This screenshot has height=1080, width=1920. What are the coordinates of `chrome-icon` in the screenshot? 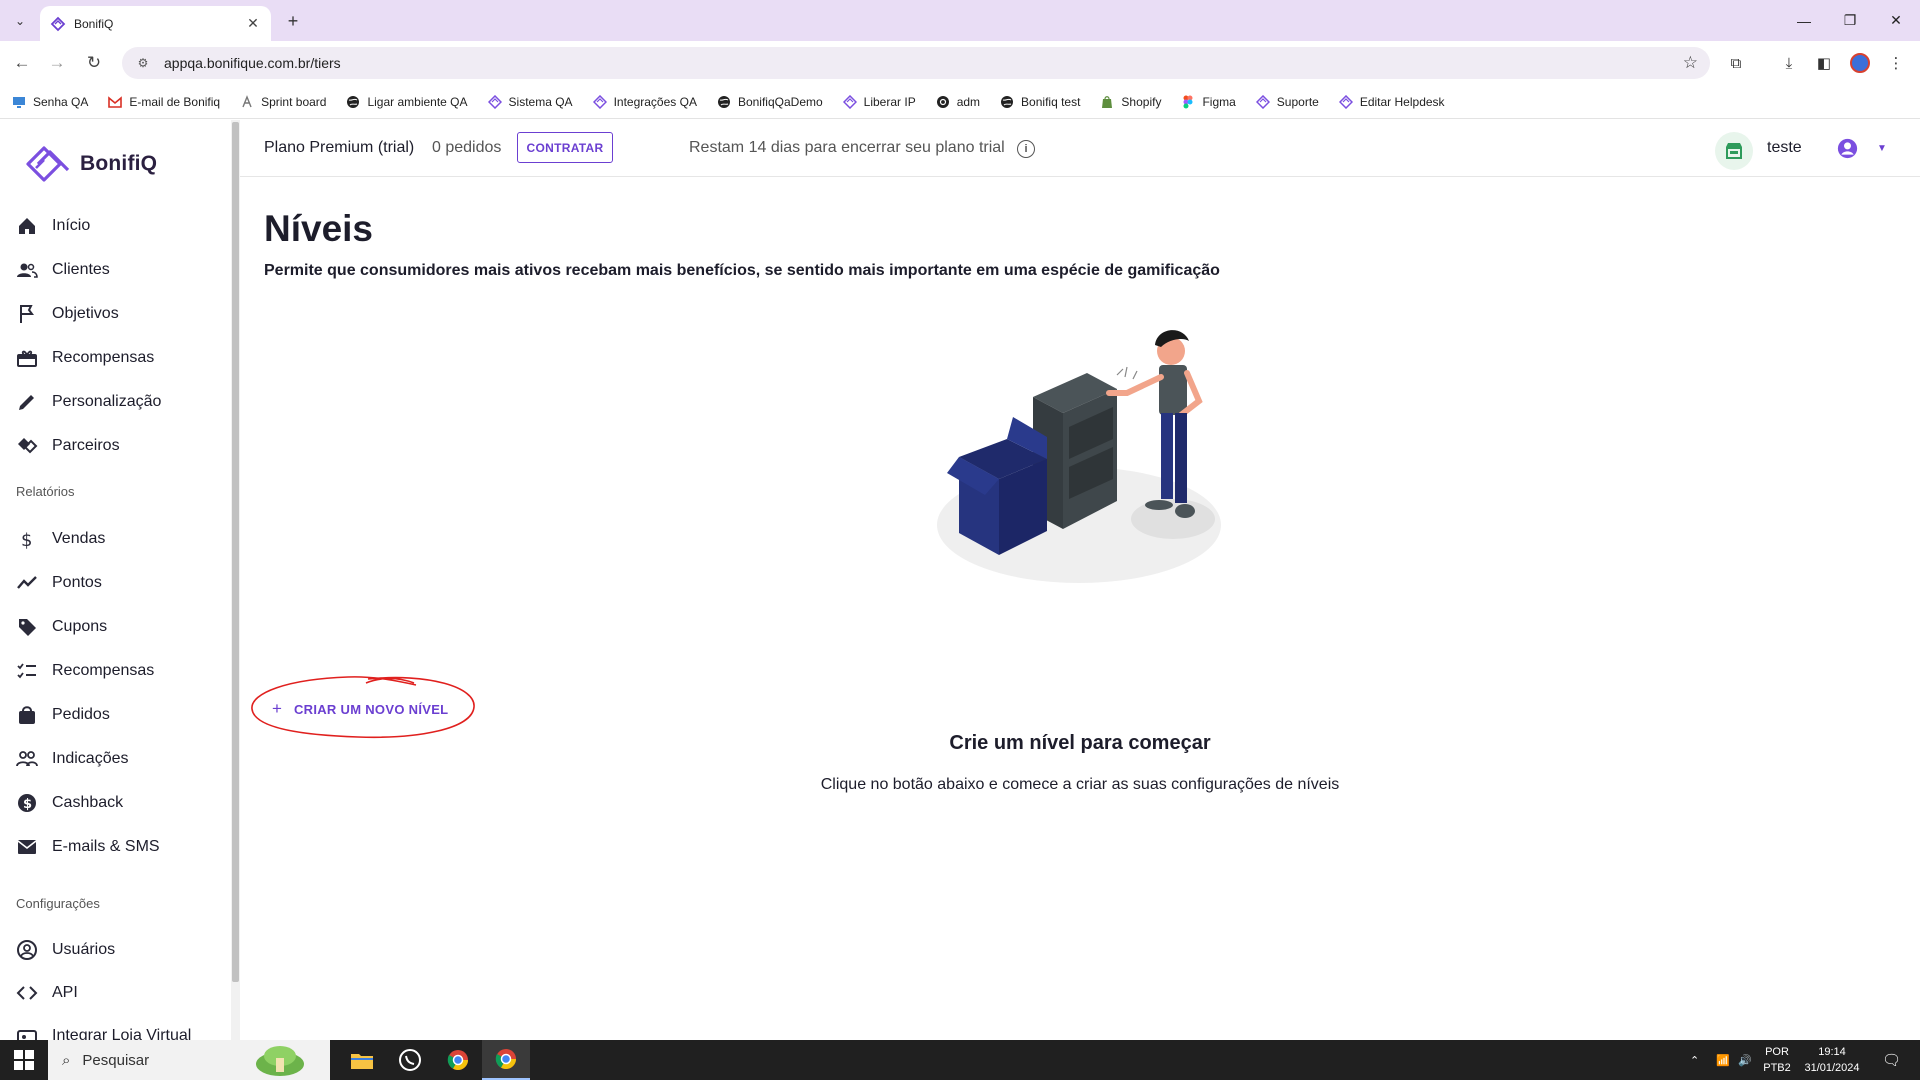 It's located at (457, 1060).